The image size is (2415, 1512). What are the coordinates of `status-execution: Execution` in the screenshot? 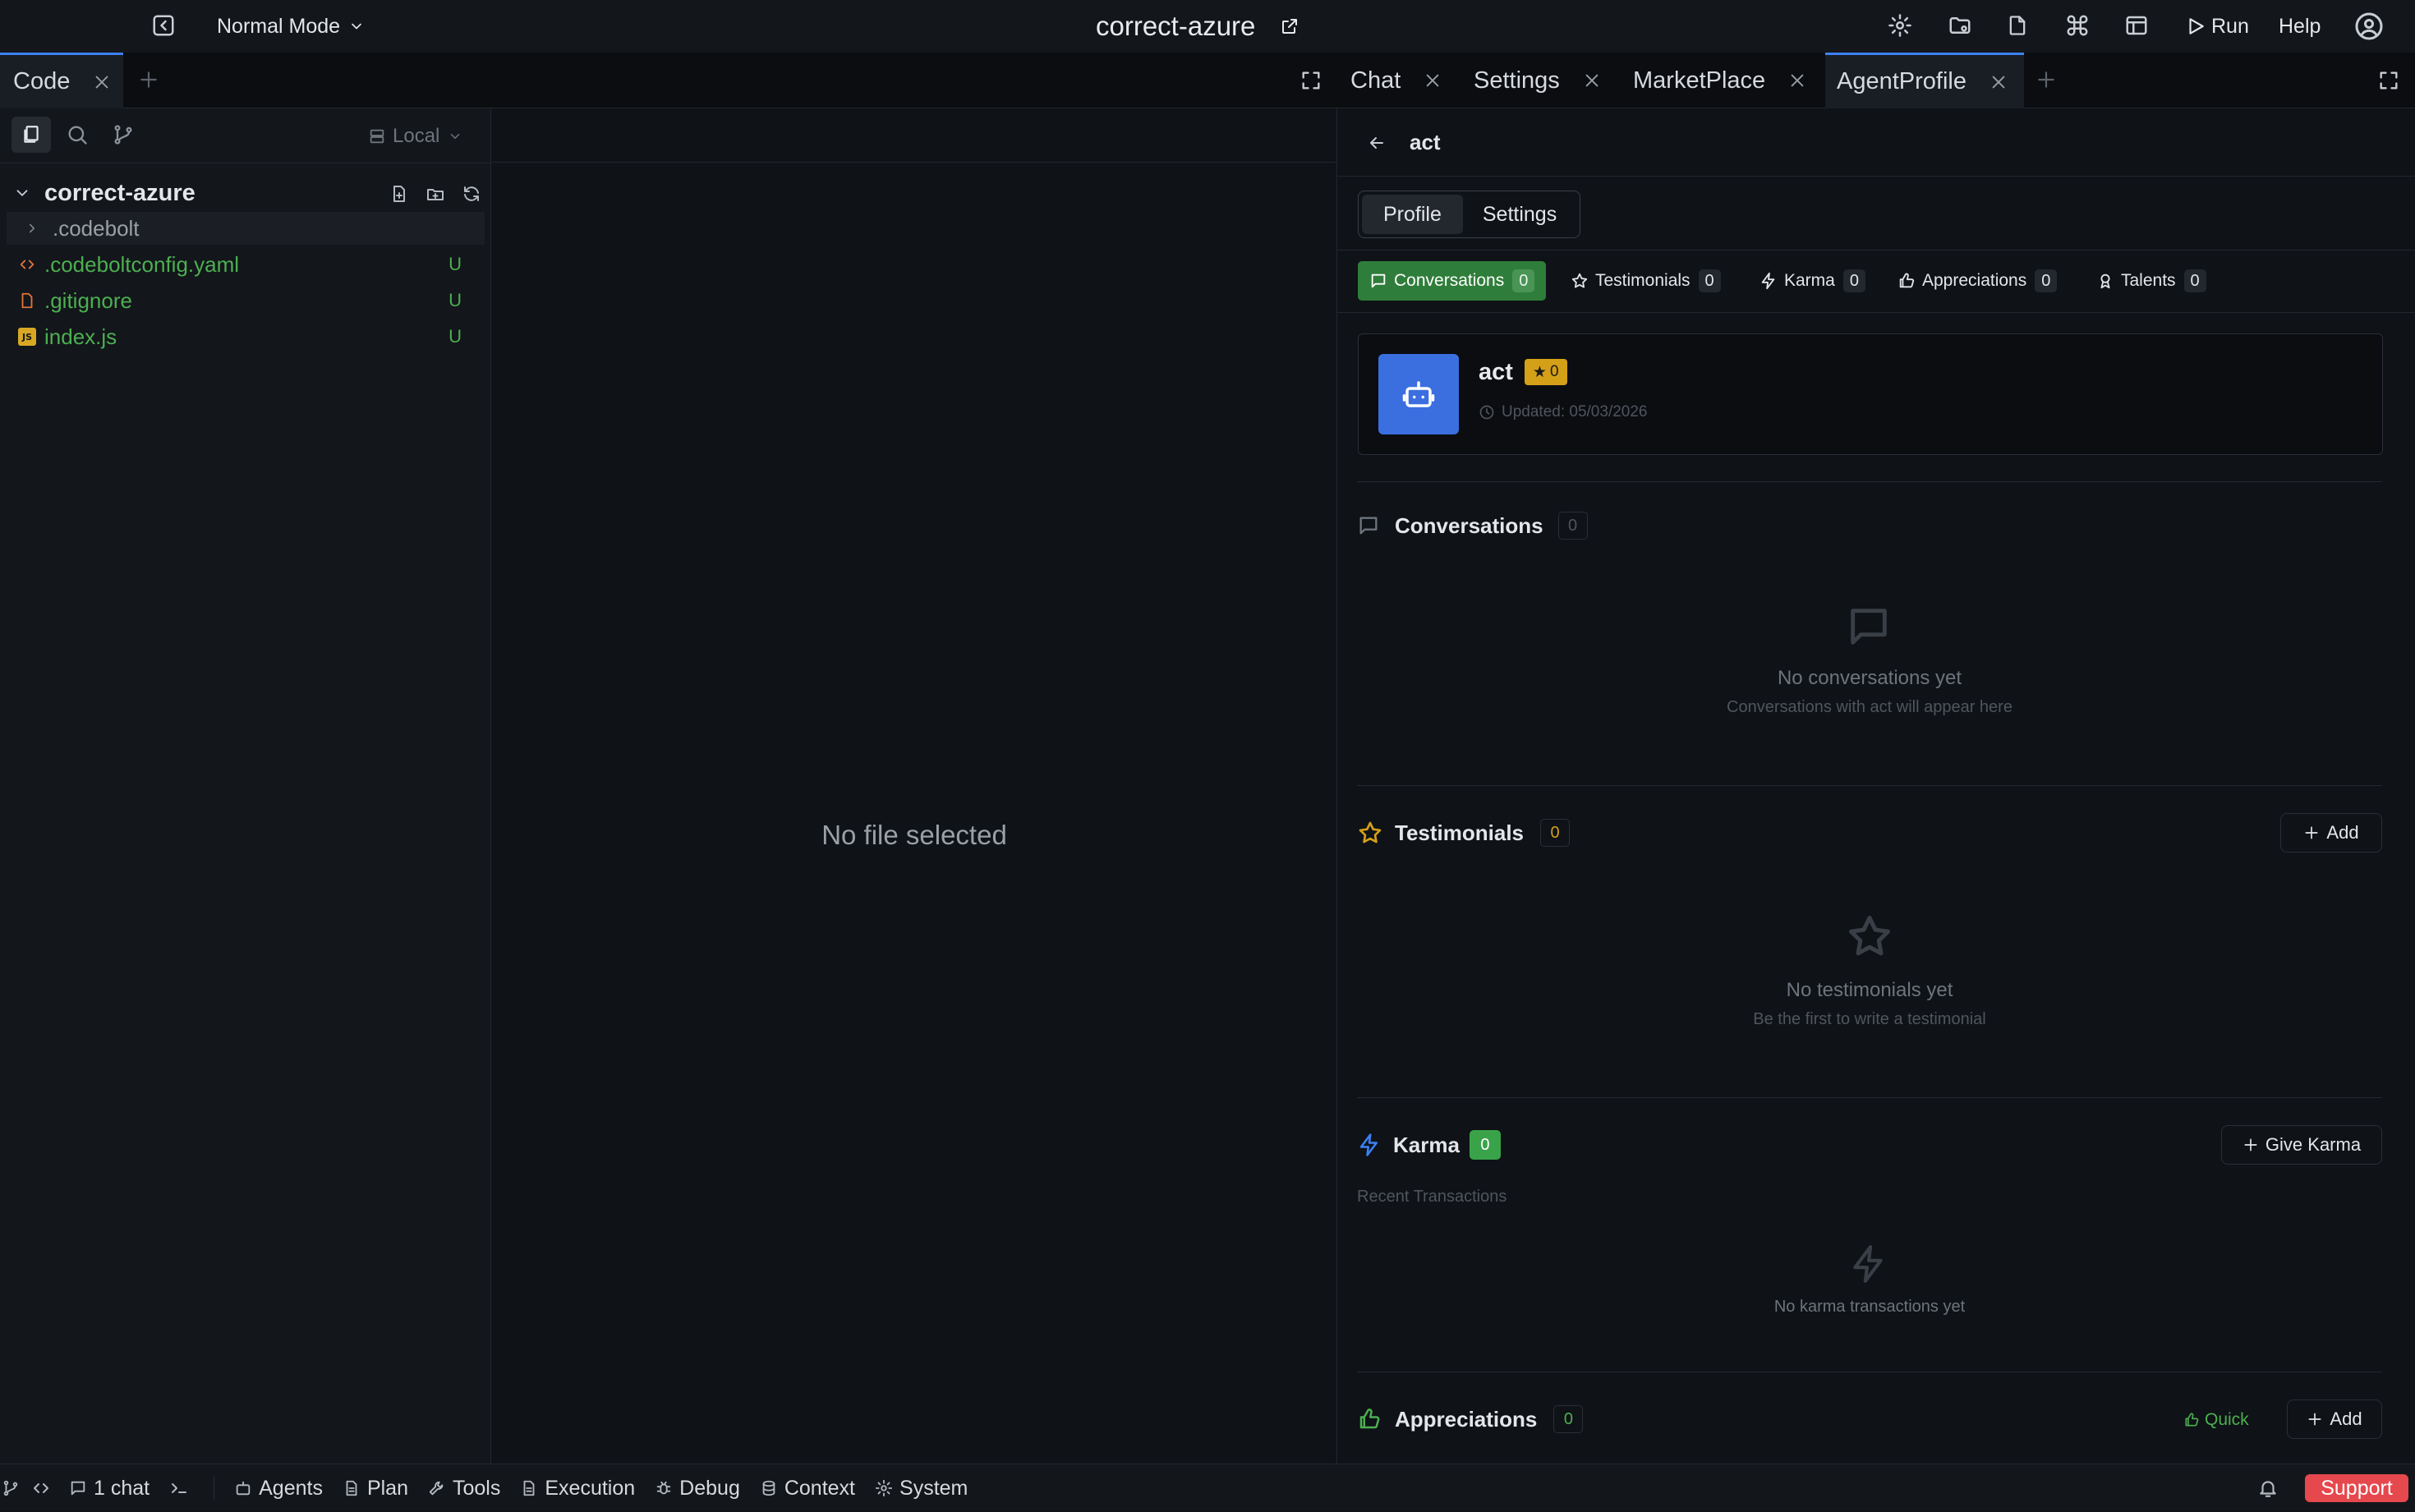 It's located at (577, 1489).